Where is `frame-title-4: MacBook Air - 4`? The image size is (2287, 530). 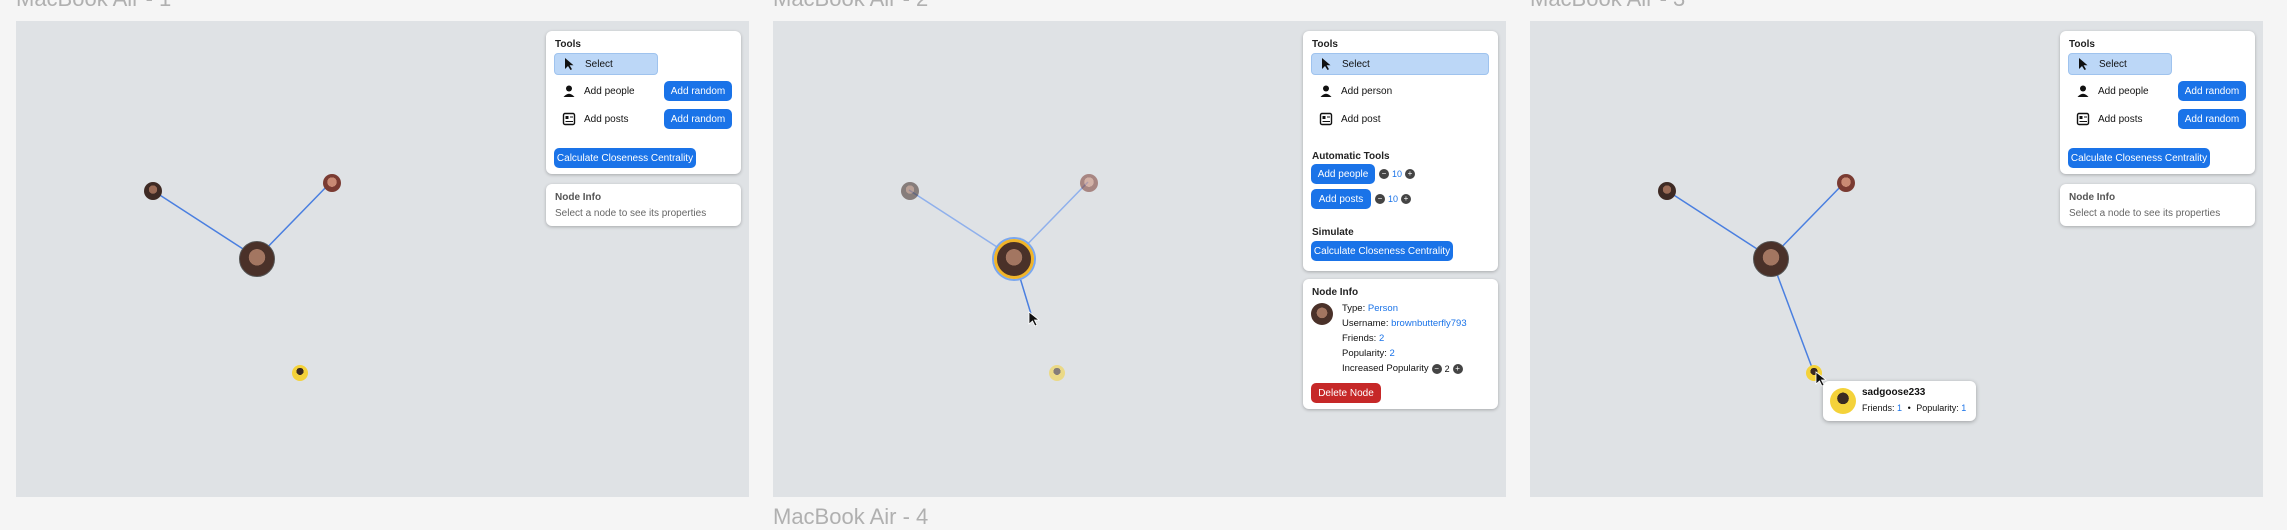
frame-title-4: MacBook Air - 4 is located at coordinates (851, 516).